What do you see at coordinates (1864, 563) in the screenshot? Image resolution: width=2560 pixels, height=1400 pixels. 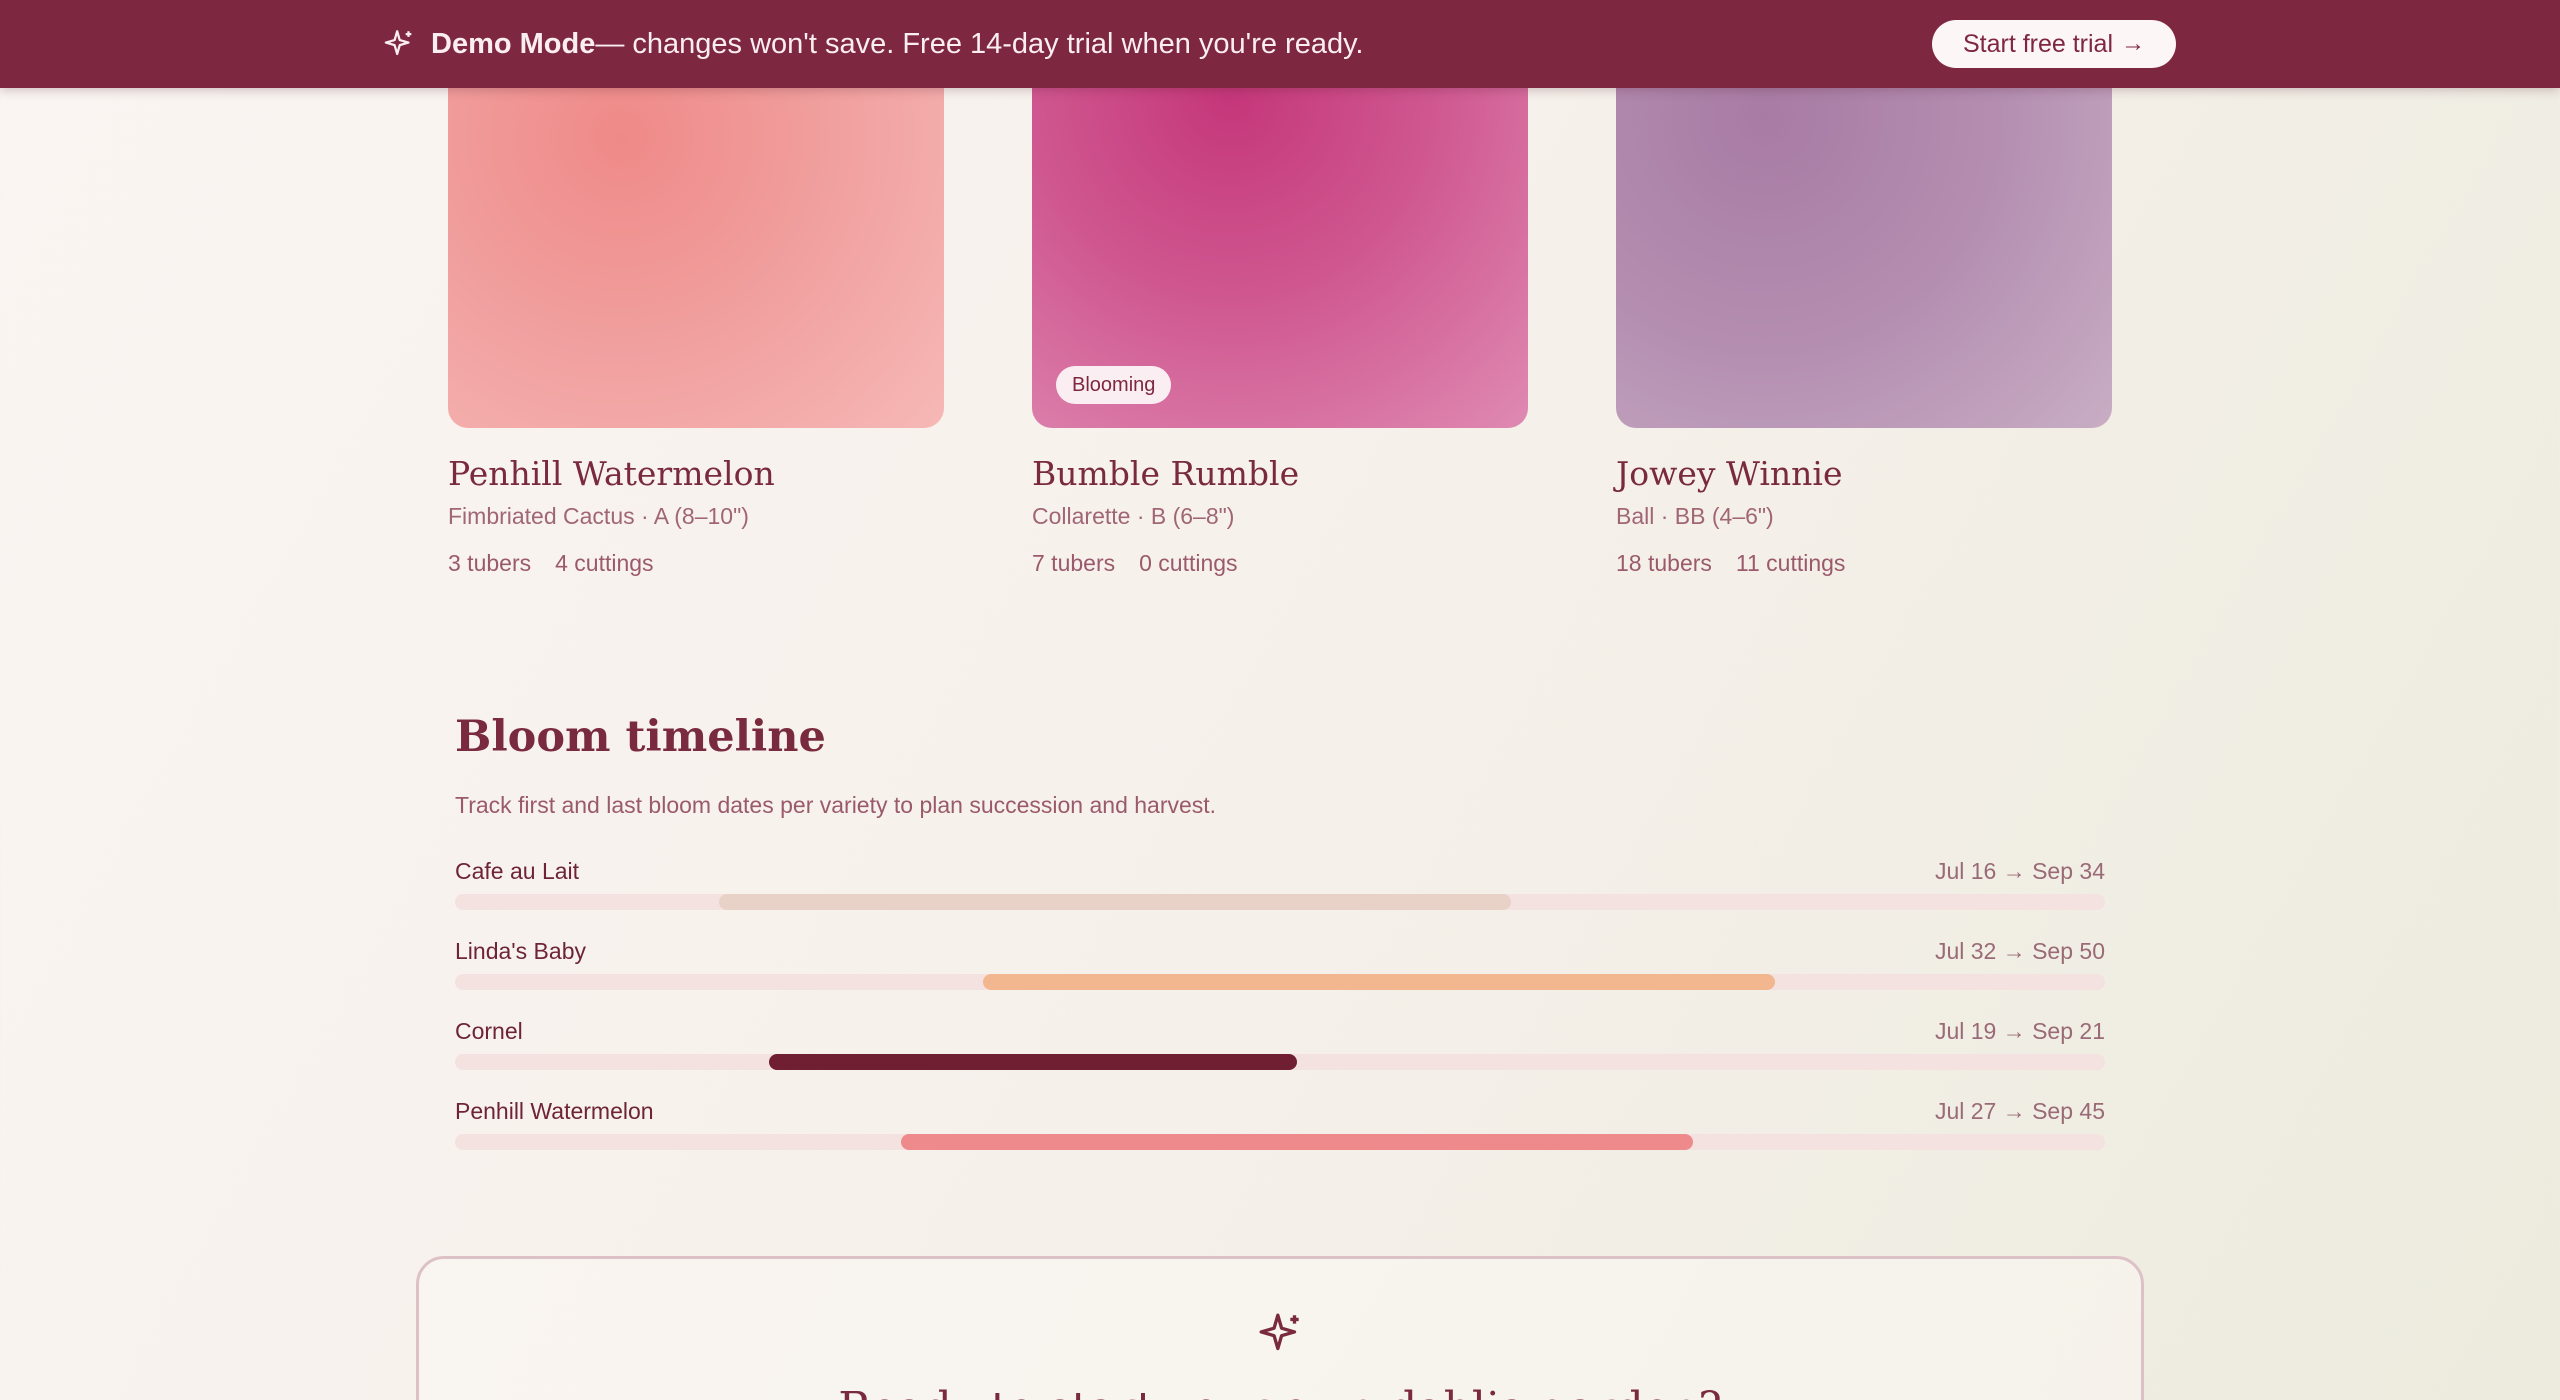 I see `variety-stats: 18 tubers 11 cuttings` at bounding box center [1864, 563].